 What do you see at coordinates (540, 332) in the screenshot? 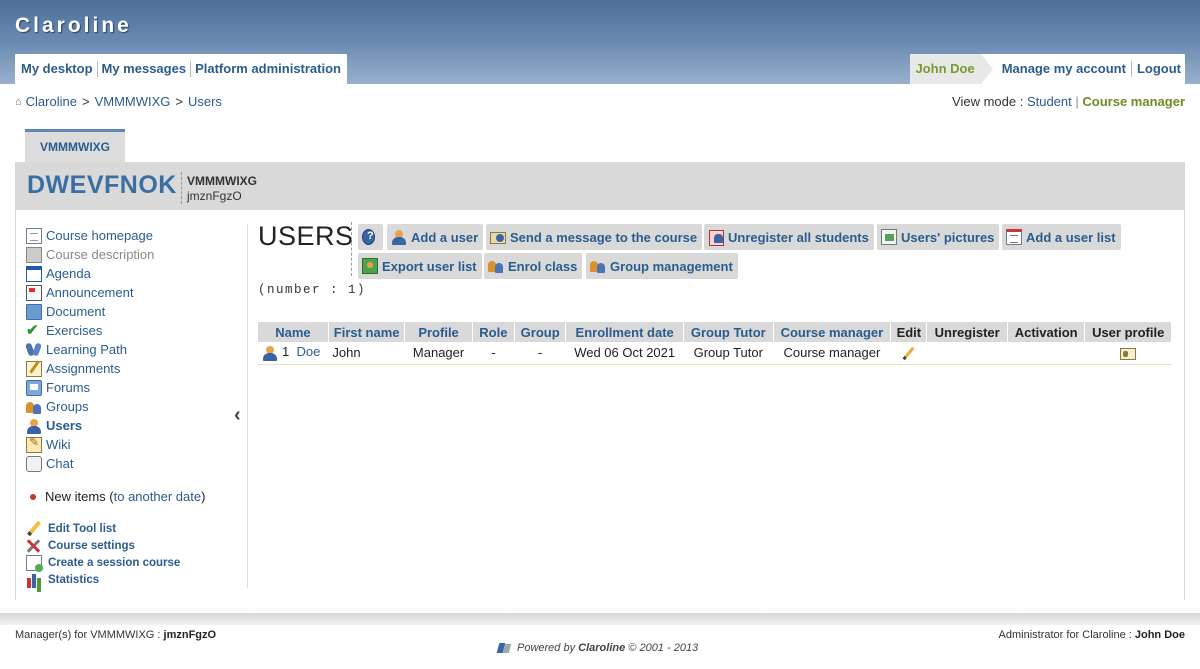
I see `column-header-group: Group` at bounding box center [540, 332].